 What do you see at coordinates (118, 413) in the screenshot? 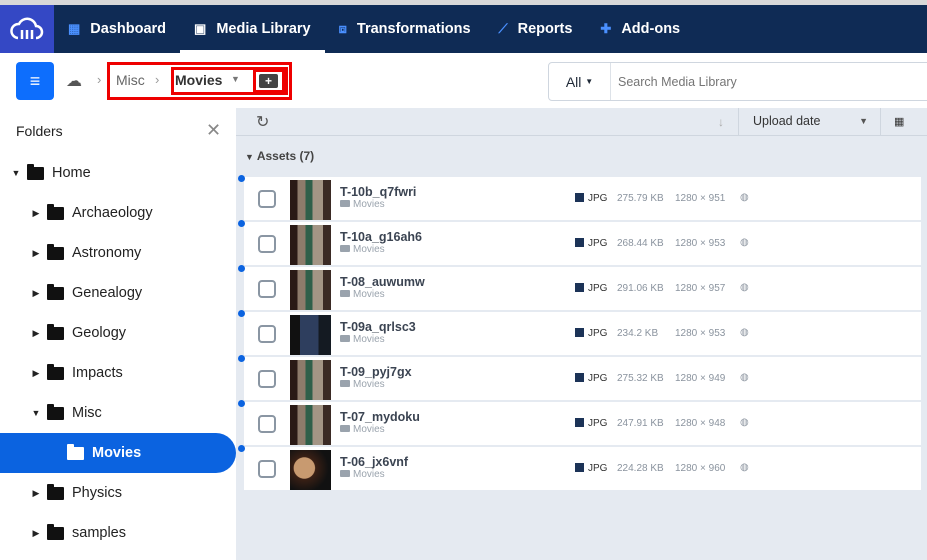
I see `folder-misc: ▼ Misc` at bounding box center [118, 413].